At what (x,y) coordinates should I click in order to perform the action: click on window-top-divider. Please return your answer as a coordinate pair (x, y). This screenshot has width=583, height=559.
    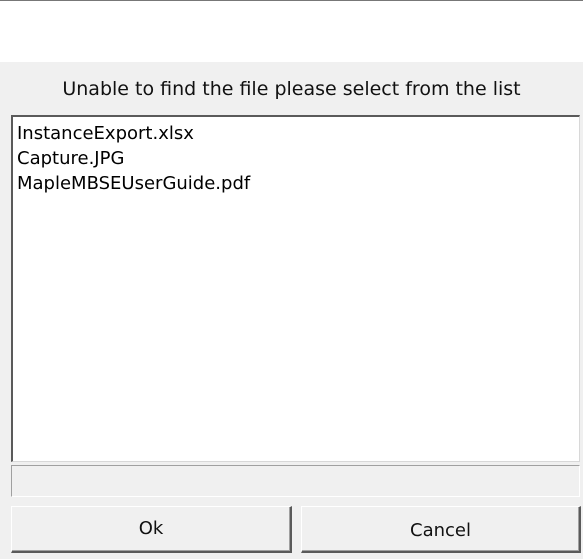
    Looking at the image, I should click on (291, 0).